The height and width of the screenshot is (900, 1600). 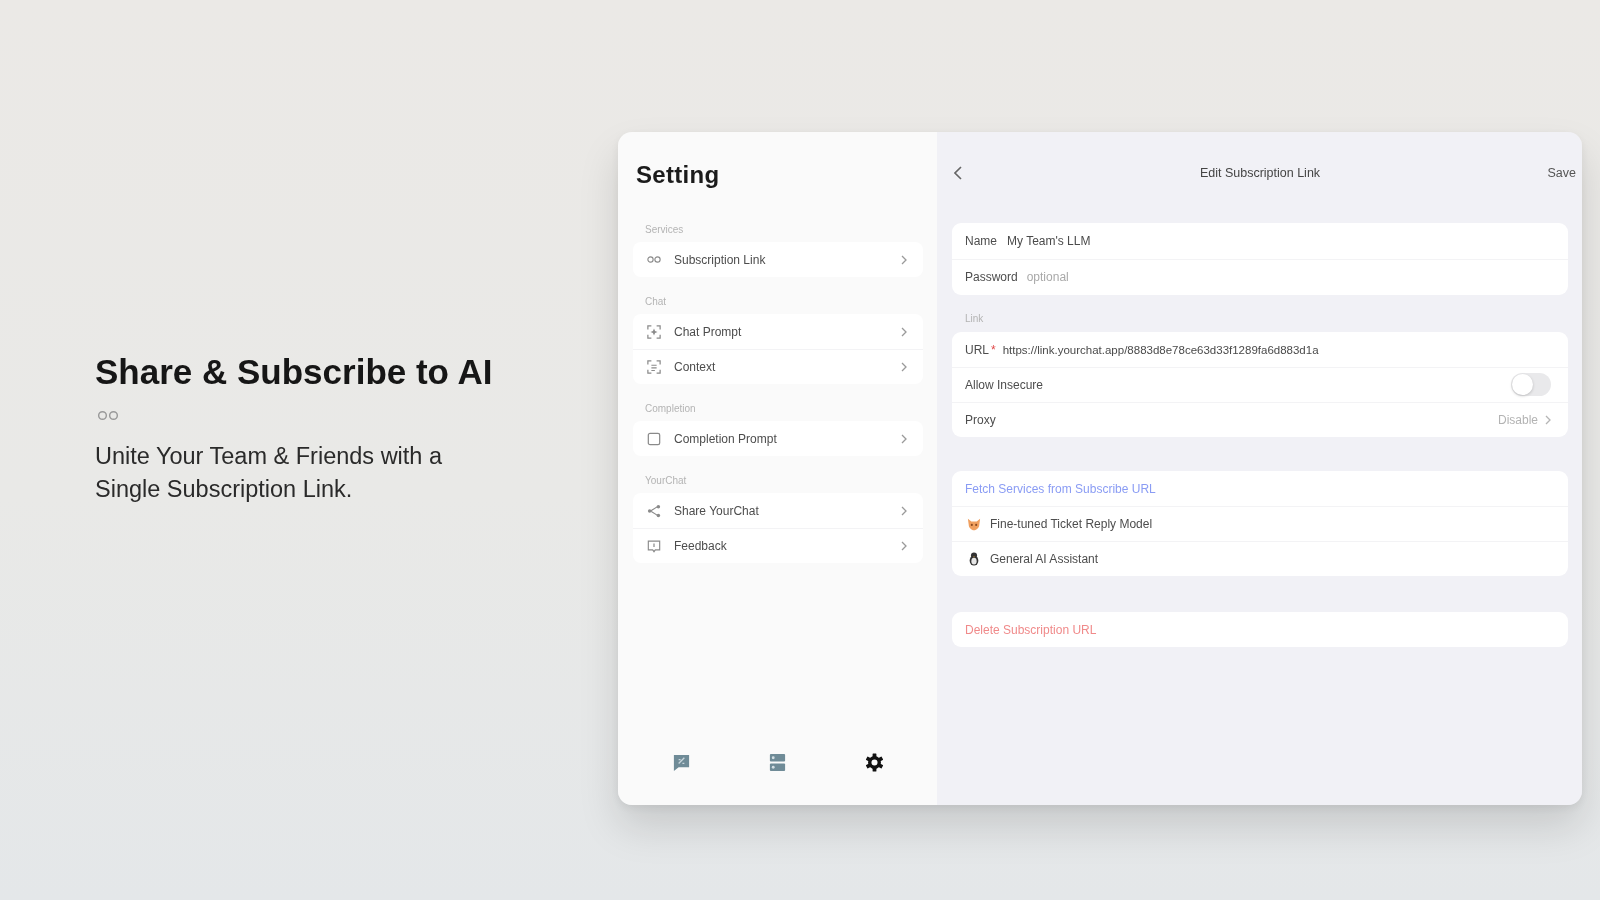 What do you see at coordinates (1531, 384) in the screenshot?
I see `toggle-switch` at bounding box center [1531, 384].